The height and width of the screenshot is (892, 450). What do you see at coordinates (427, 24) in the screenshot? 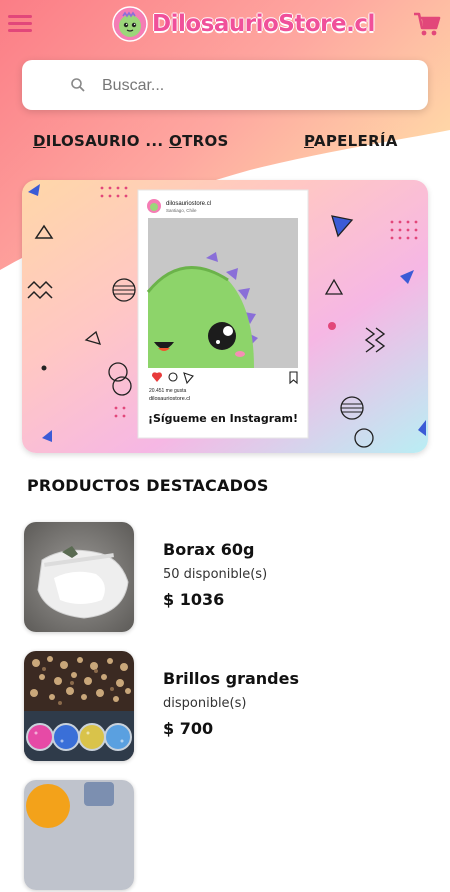
I see `shopping-cart-icon` at bounding box center [427, 24].